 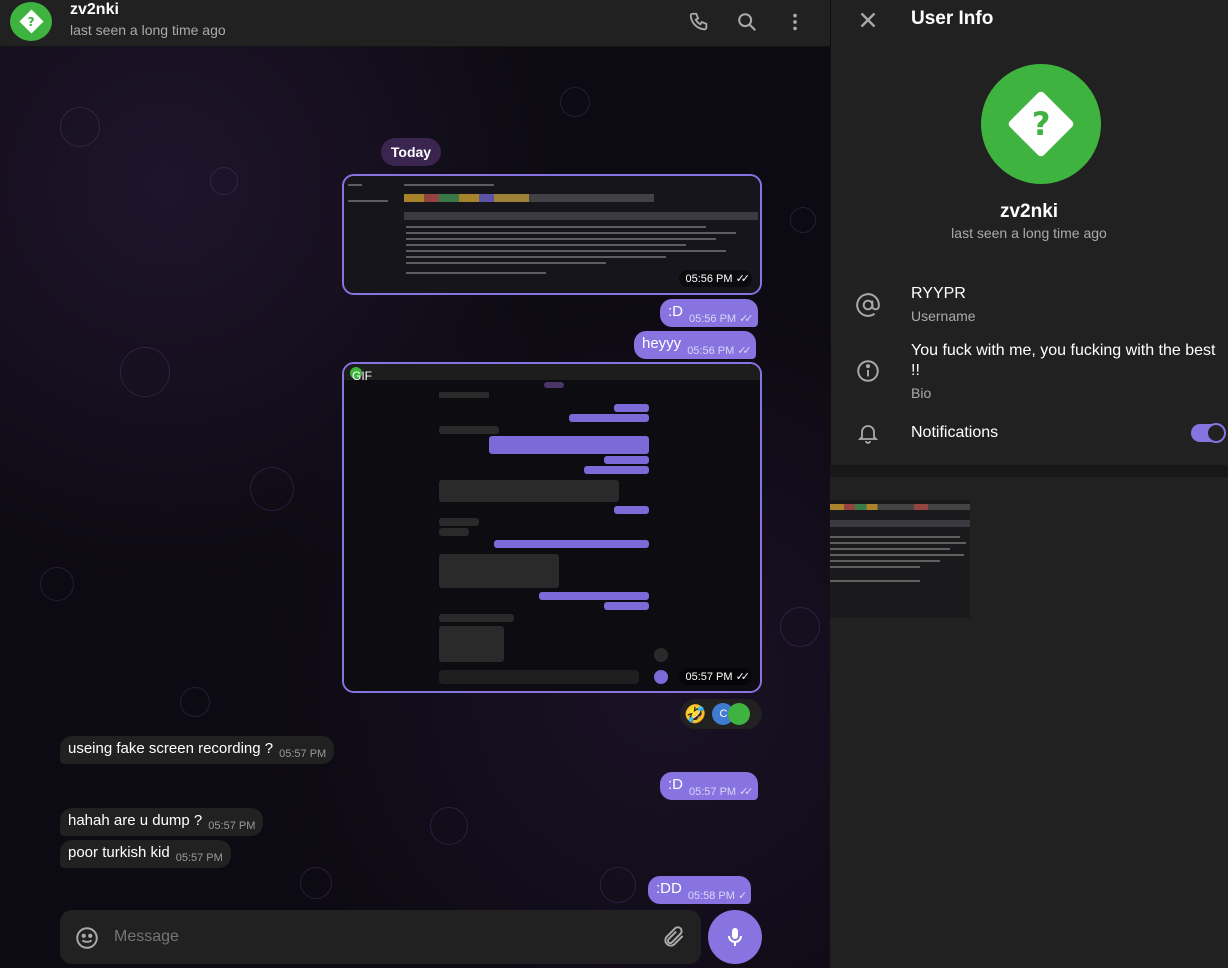 I want to click on message-text: :DD, so click(x=669, y=888).